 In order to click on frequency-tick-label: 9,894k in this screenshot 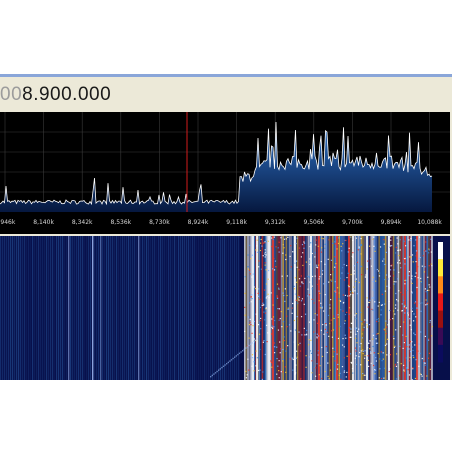, I will do `click(391, 222)`.